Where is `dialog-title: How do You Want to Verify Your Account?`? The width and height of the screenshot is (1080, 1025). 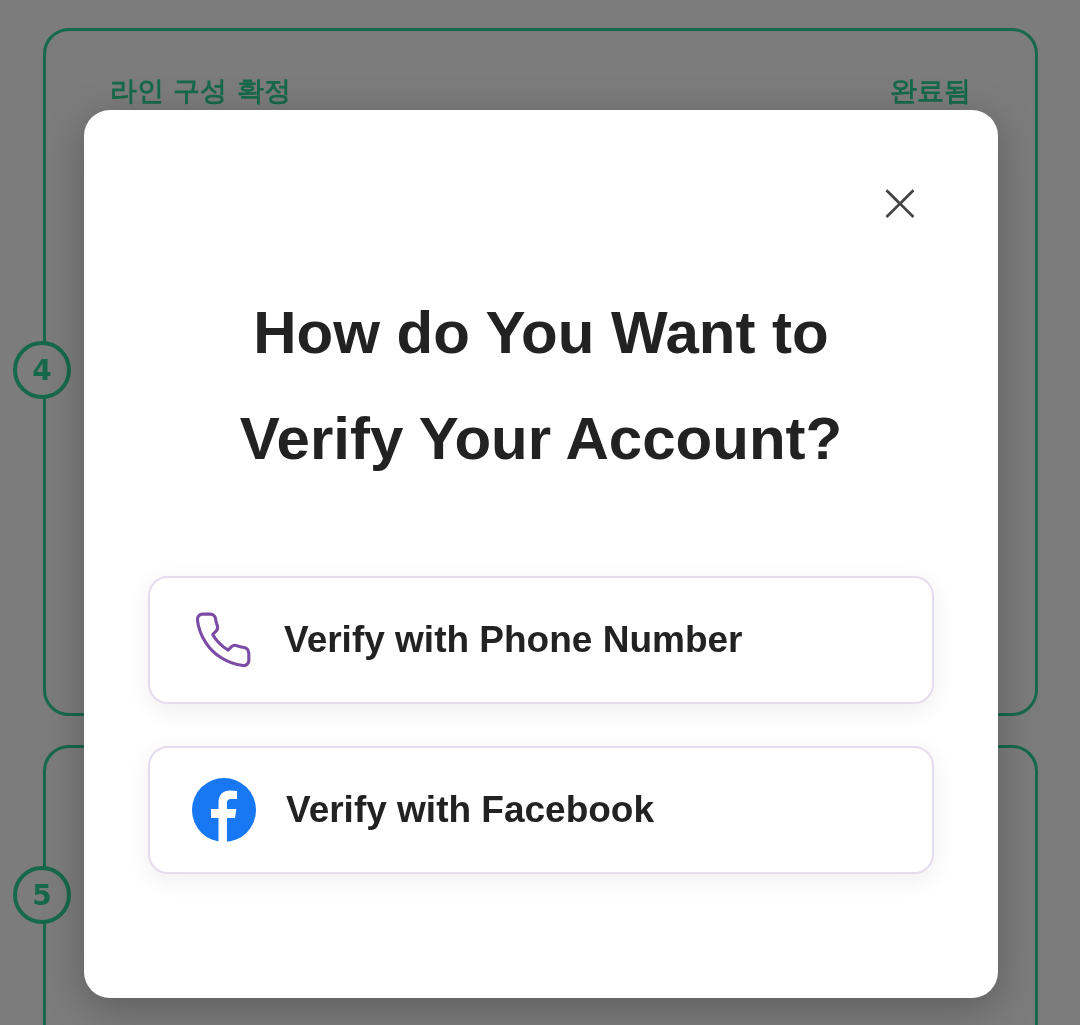 dialog-title: How do You Want to Verify Your Account? is located at coordinates (541, 386).